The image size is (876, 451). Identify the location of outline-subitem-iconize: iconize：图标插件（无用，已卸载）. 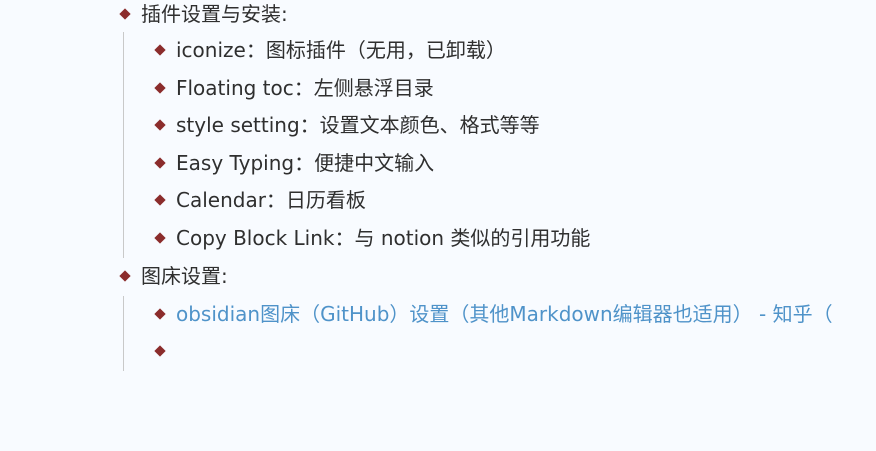
(330, 50).